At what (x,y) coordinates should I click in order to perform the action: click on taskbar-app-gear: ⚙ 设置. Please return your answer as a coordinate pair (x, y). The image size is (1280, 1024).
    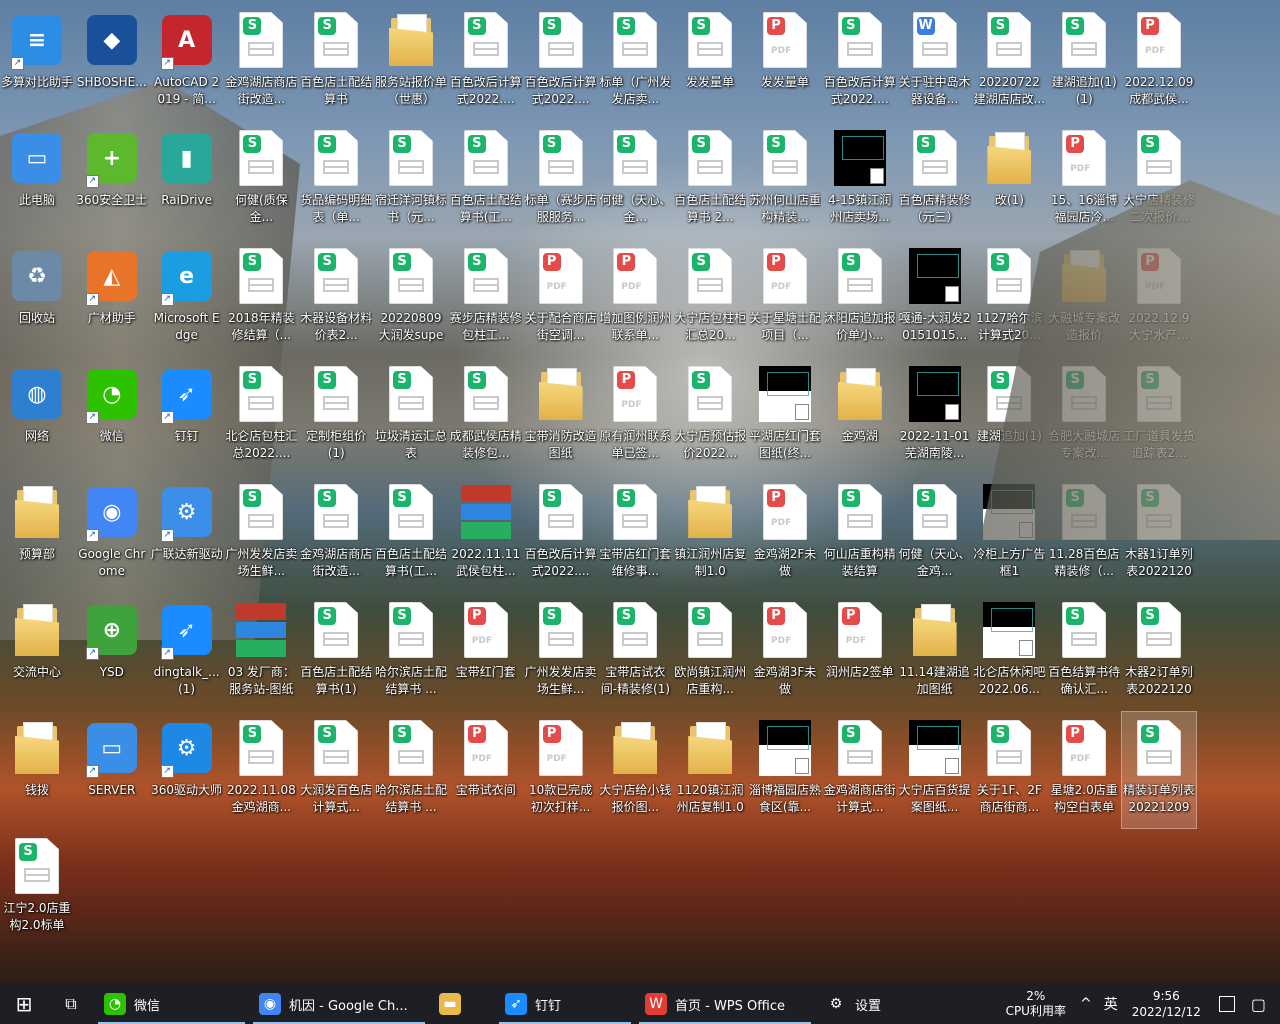
    Looking at the image, I should click on (865, 1004).